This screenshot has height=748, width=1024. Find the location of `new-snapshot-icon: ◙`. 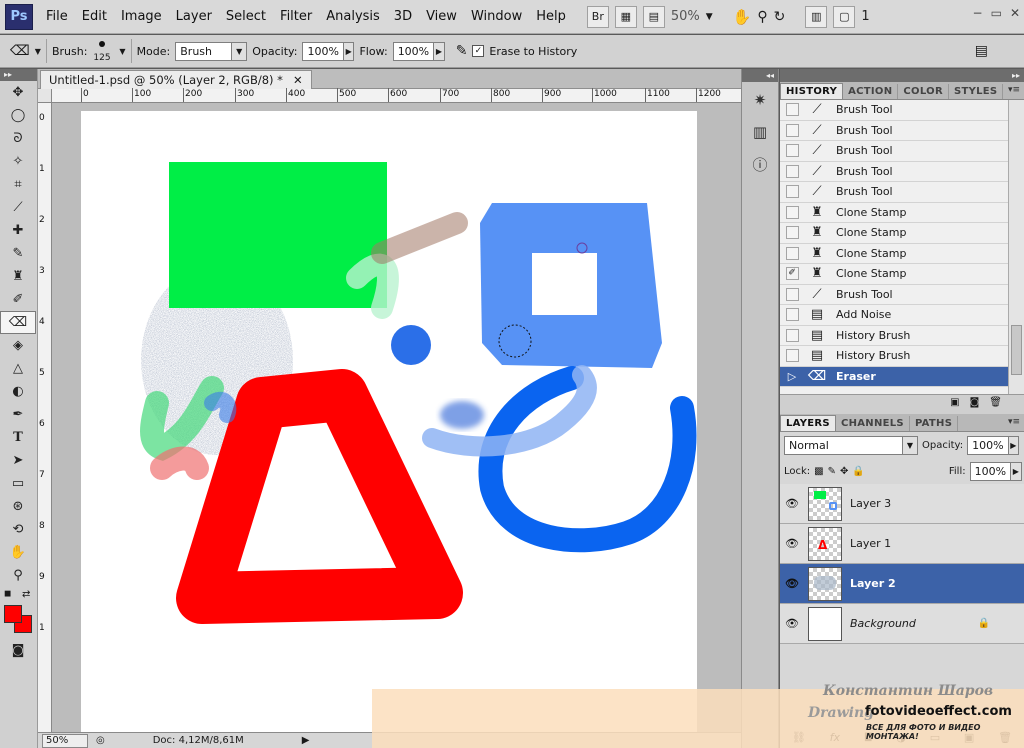

new-snapshot-icon: ◙ is located at coordinates (975, 402).